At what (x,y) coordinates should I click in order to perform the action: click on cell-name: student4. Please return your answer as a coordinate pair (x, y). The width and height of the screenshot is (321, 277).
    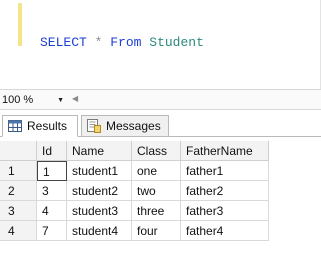
    Looking at the image, I should click on (99, 231).